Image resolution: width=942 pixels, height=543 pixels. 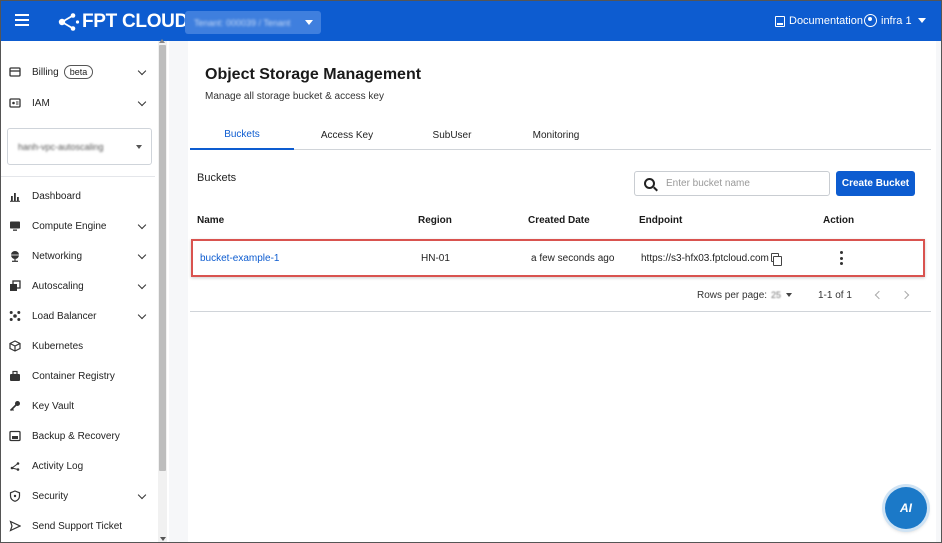 I want to click on monitor-icon, so click(x=15, y=226).